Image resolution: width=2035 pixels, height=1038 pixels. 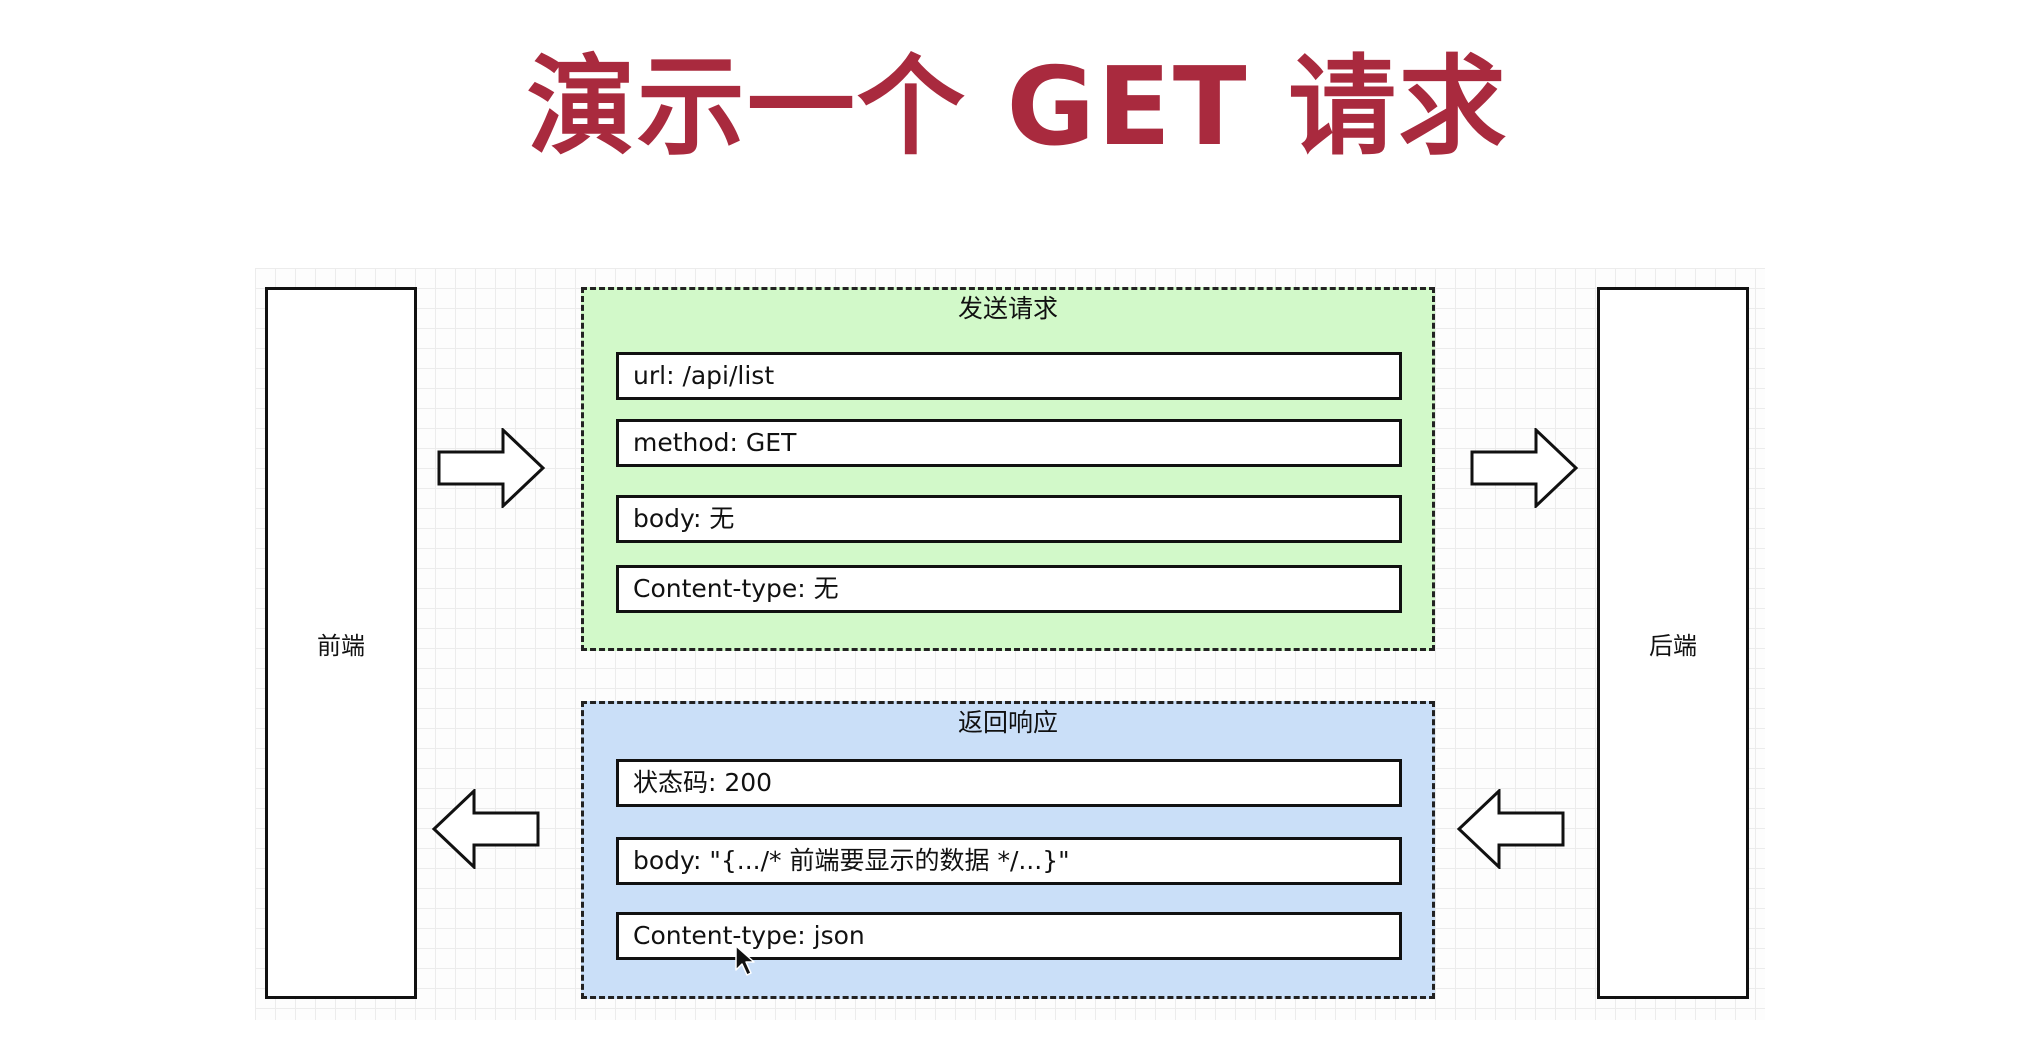 What do you see at coordinates (1007, 722) in the screenshot?
I see `response-group-title: 返回响应` at bounding box center [1007, 722].